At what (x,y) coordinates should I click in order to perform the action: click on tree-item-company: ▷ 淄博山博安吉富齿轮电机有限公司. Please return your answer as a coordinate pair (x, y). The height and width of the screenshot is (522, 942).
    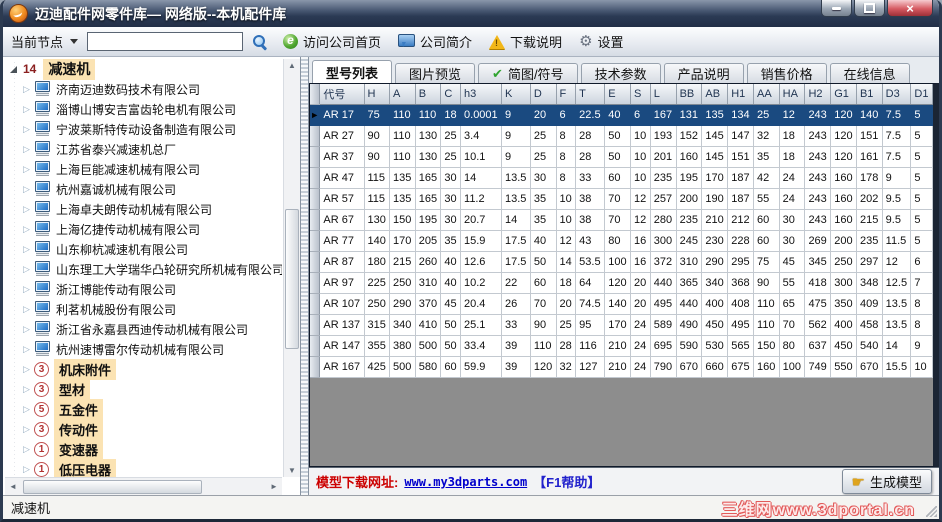
    Looking at the image, I should click on (143, 109).